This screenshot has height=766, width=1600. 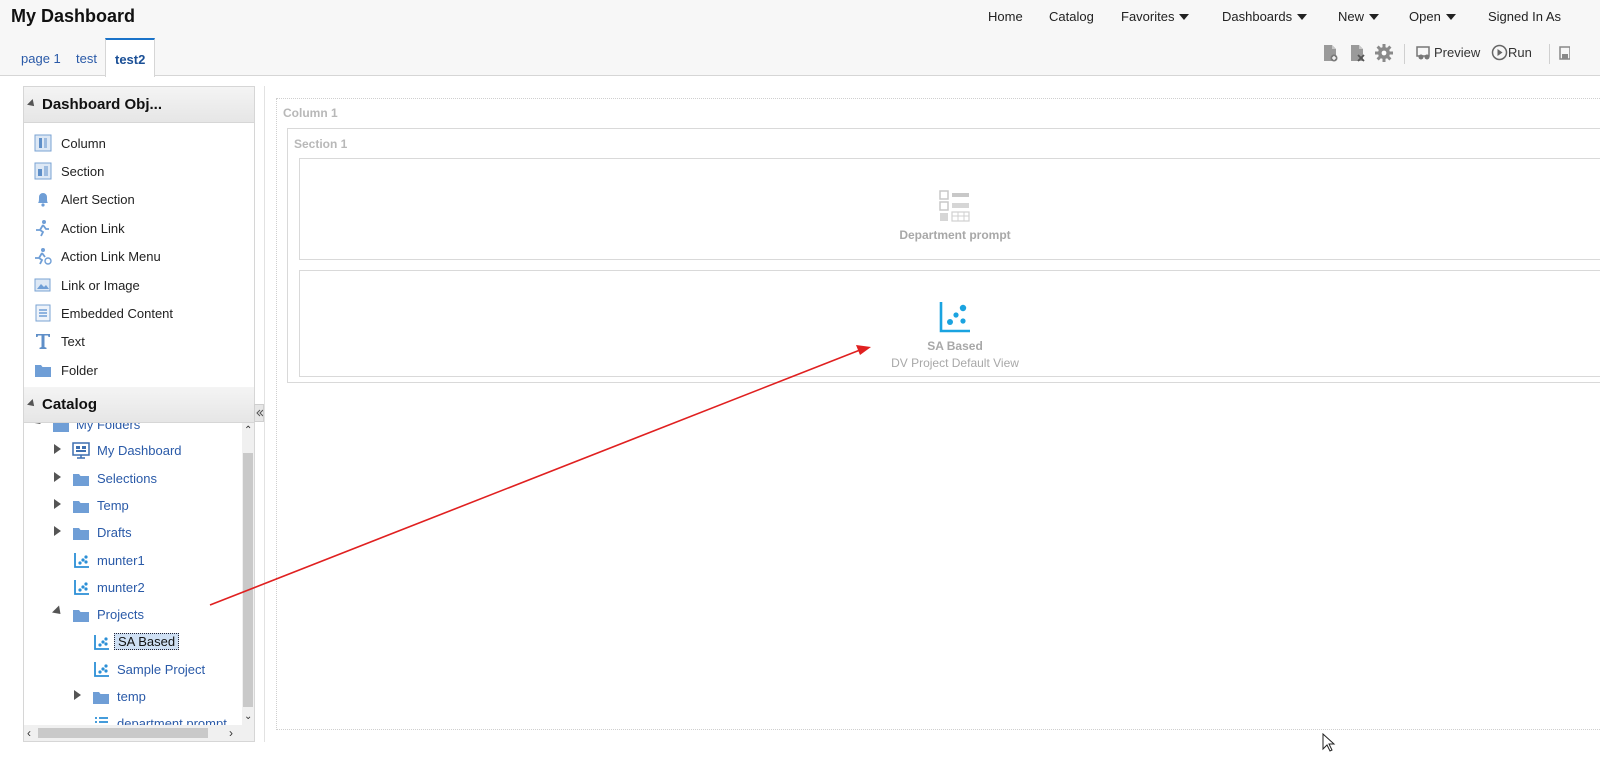 I want to click on object-embedded-content: Embedded Content, so click(x=141, y=314).